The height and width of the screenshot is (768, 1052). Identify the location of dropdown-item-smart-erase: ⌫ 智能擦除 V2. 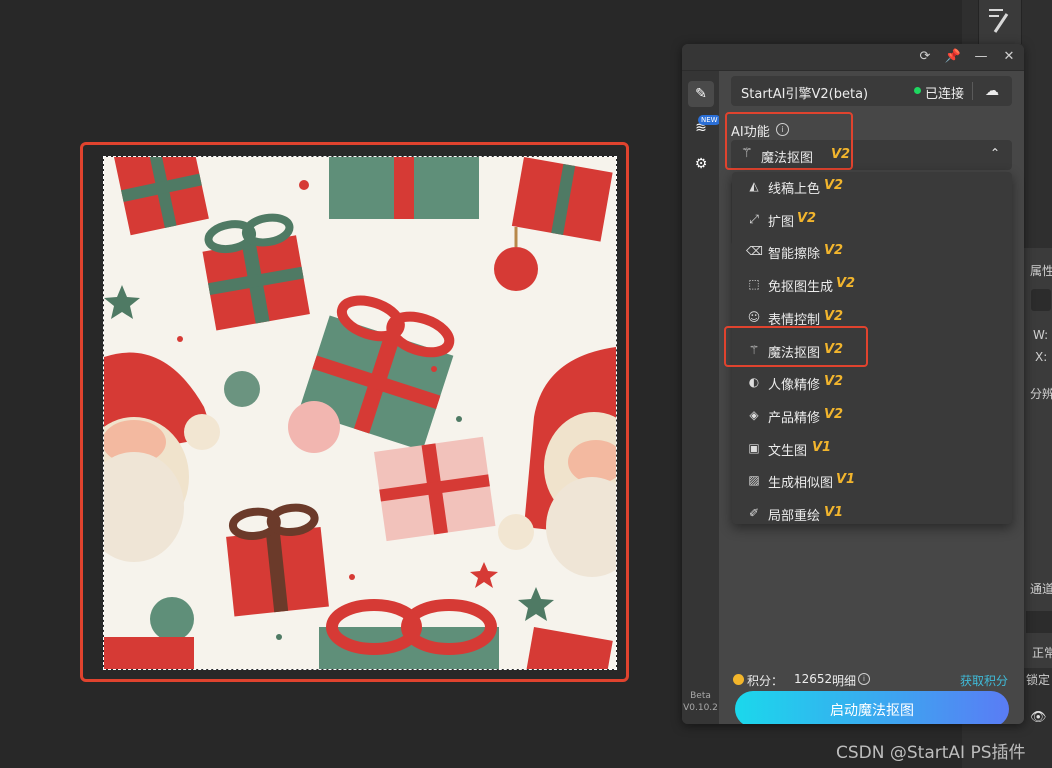
(872, 252).